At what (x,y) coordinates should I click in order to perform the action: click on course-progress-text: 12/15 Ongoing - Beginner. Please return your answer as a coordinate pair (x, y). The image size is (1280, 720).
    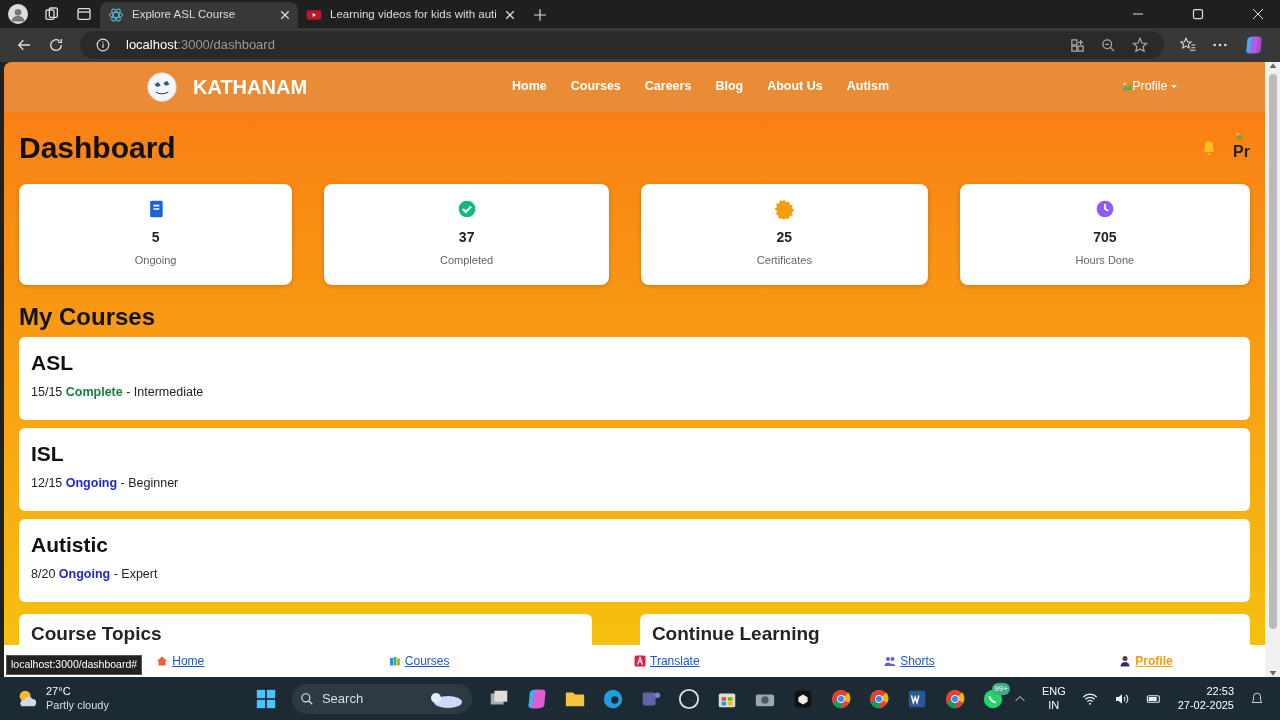
    Looking at the image, I should click on (105, 483).